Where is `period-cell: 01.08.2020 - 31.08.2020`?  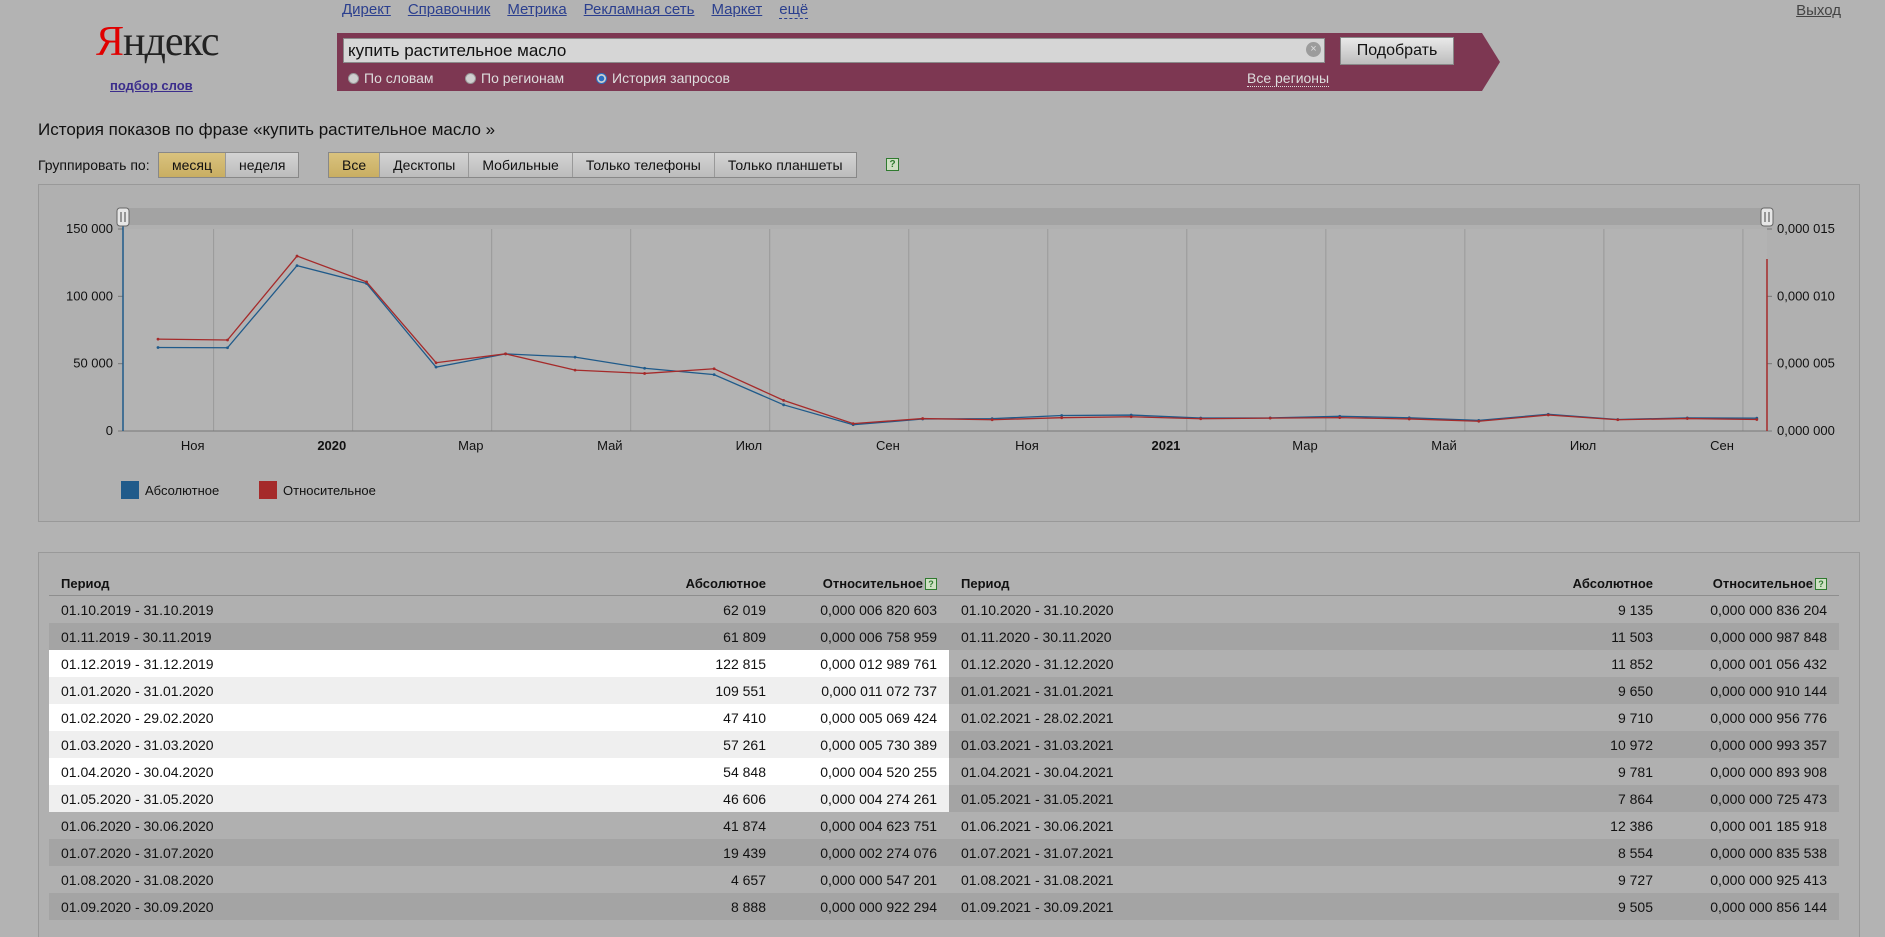 period-cell: 01.08.2020 - 31.08.2020 is located at coordinates (137, 879).